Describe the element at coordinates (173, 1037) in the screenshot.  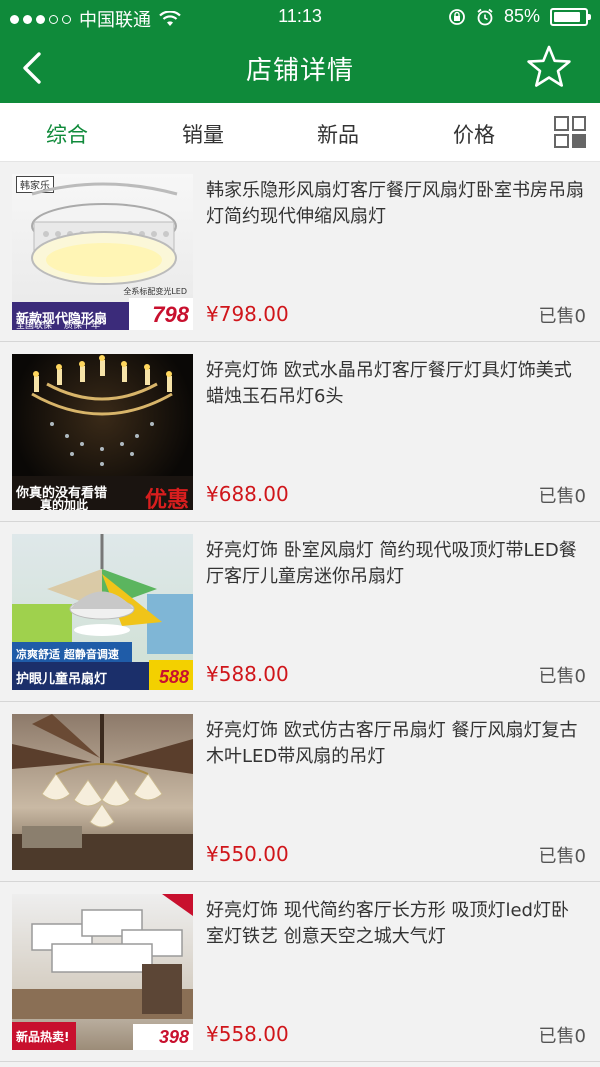
I see `image-price-tag-text: 398` at that location.